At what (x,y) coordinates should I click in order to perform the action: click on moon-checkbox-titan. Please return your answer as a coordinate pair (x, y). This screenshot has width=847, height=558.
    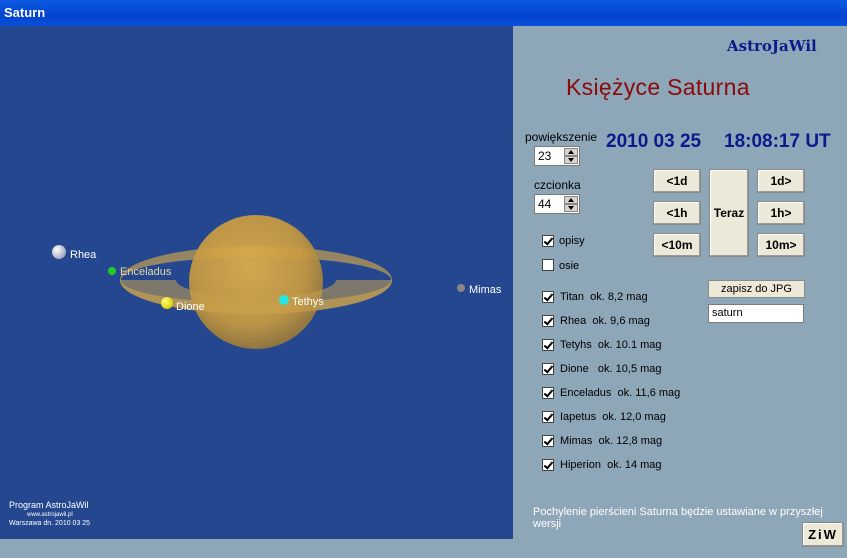
    Looking at the image, I should click on (548, 297).